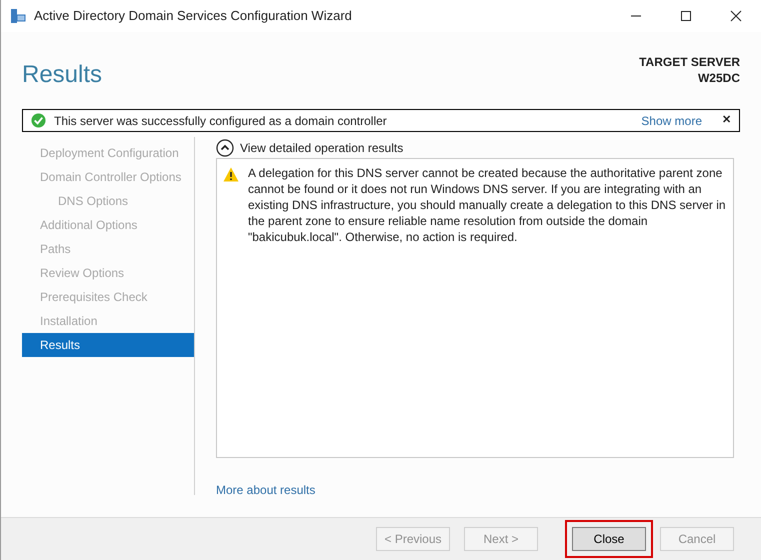  Describe the element at coordinates (736, 16) in the screenshot. I see `close-icon` at that location.